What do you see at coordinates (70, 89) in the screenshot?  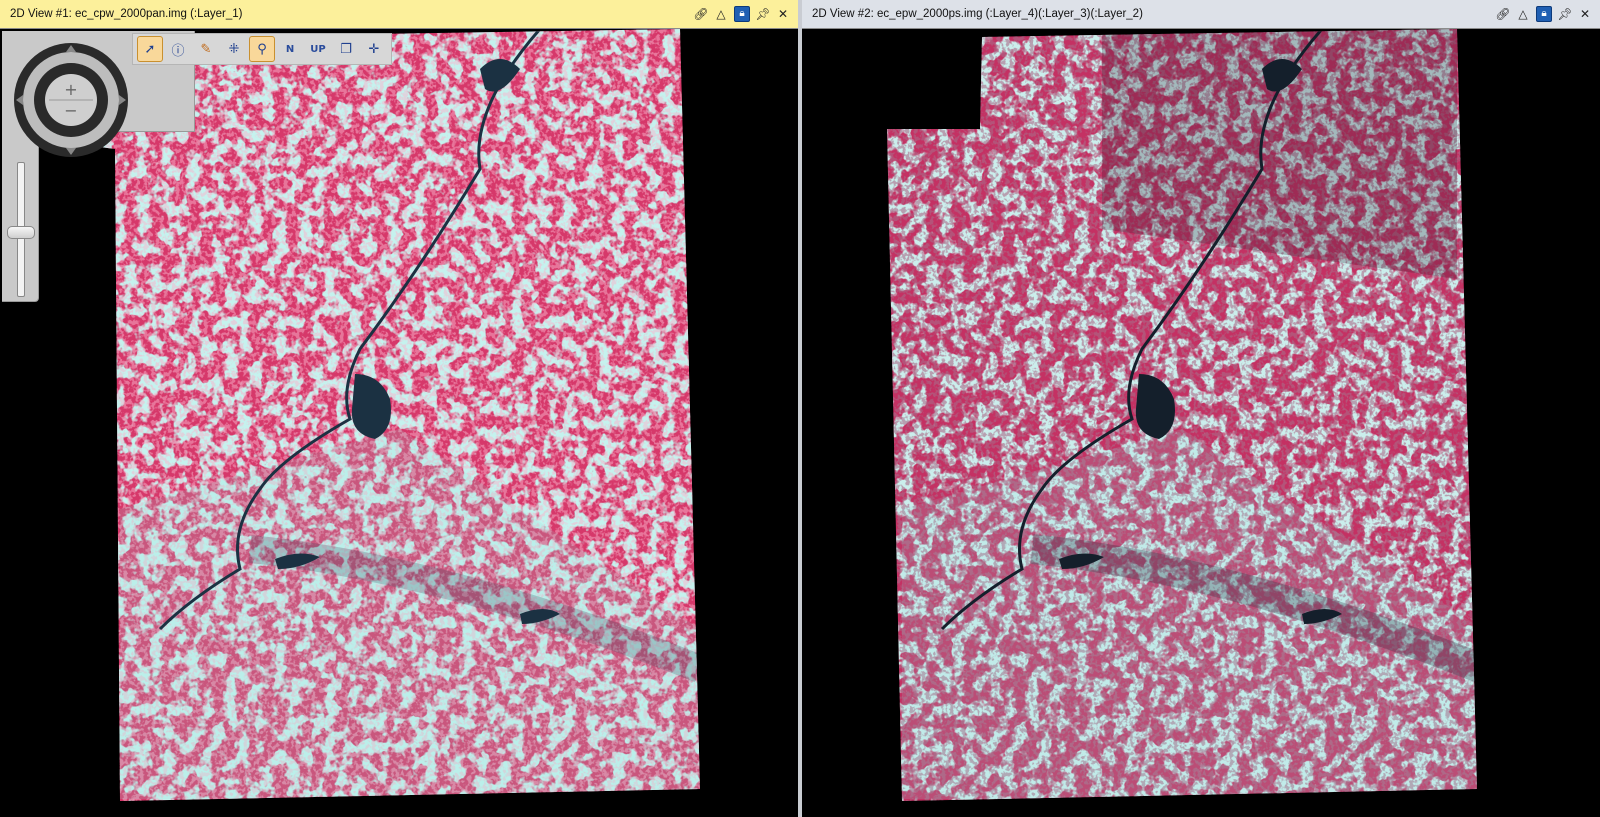 I see `zoom-in-button: +` at bounding box center [70, 89].